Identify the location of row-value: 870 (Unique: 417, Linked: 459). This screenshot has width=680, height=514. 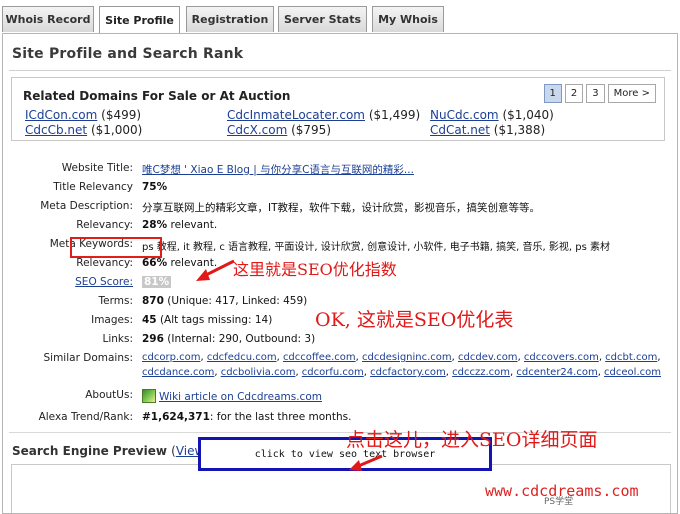
(224, 301).